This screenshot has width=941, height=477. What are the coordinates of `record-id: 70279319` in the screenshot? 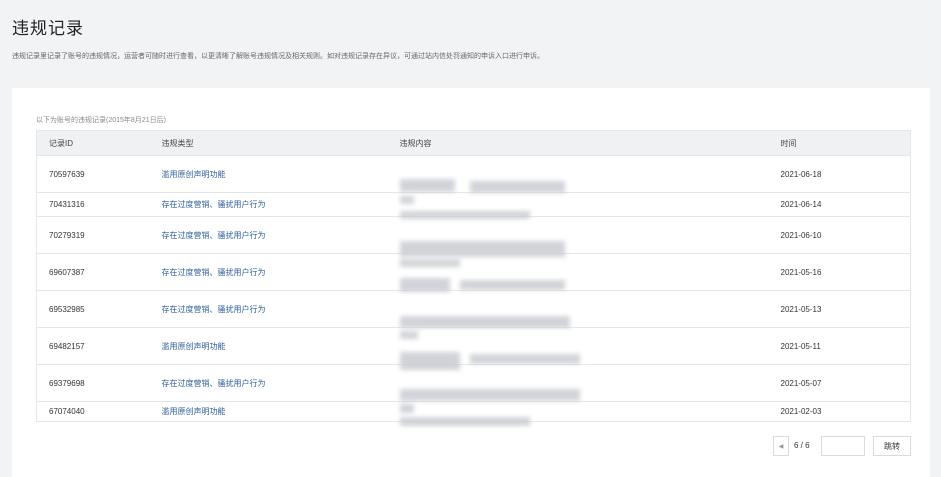 It's located at (93, 235).